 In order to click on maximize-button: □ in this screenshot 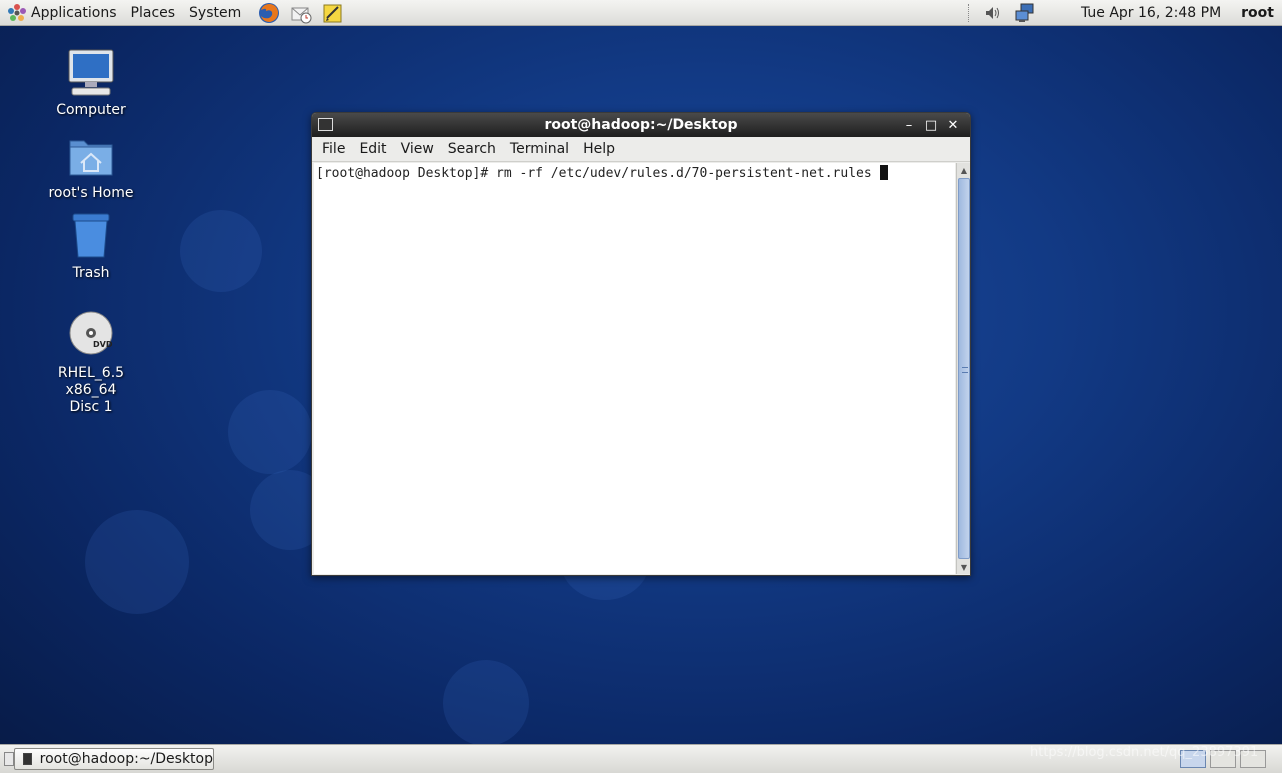, I will do `click(931, 125)`.